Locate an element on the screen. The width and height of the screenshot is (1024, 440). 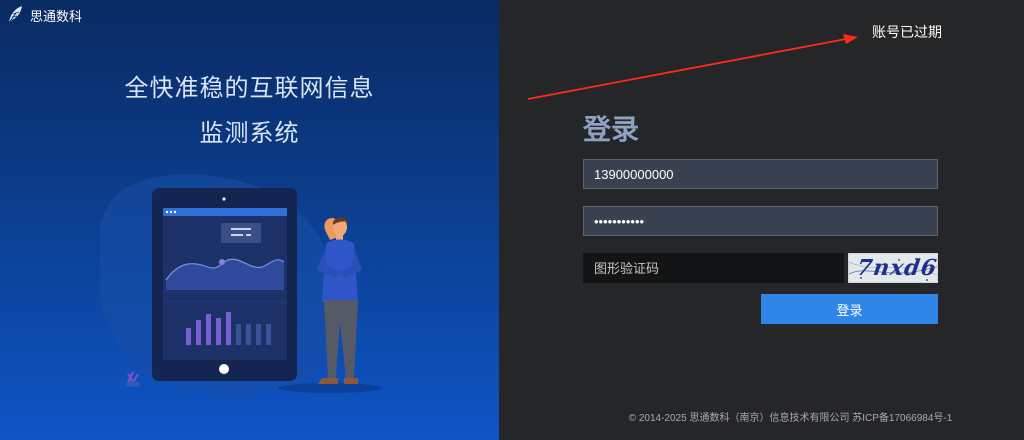
plant-icon is located at coordinates (133, 379).